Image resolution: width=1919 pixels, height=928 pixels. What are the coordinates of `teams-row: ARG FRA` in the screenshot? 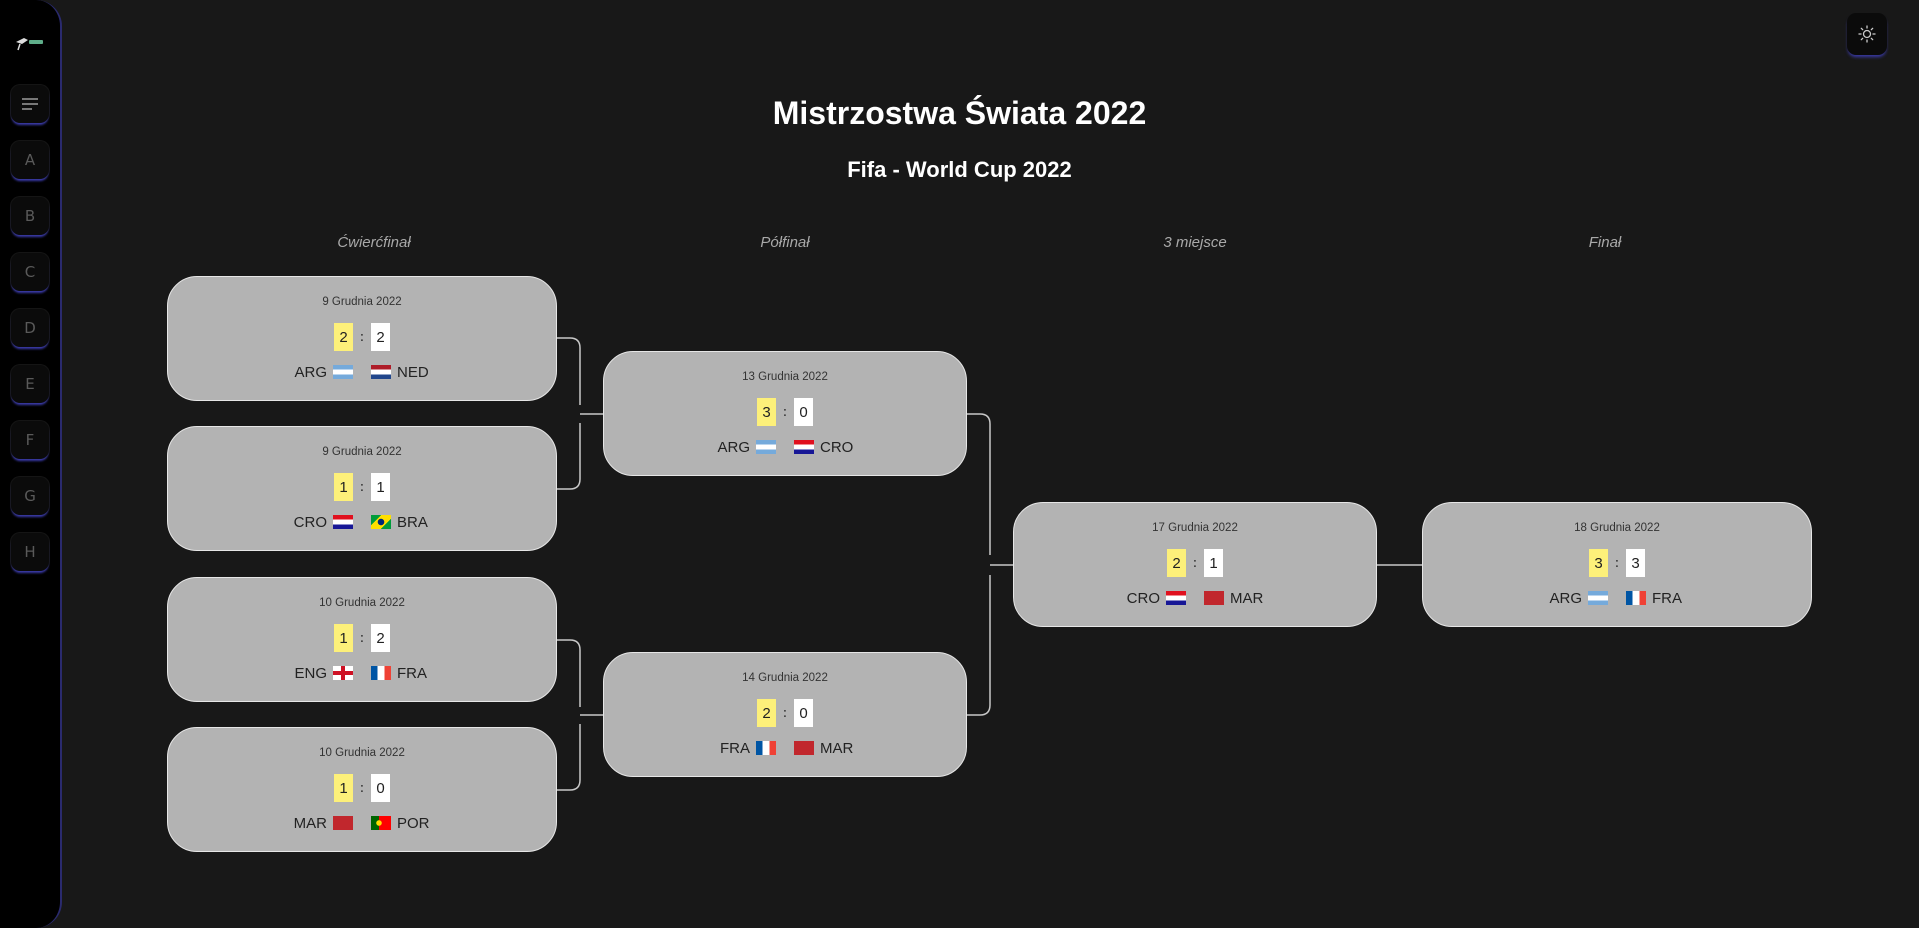 It's located at (1617, 598).